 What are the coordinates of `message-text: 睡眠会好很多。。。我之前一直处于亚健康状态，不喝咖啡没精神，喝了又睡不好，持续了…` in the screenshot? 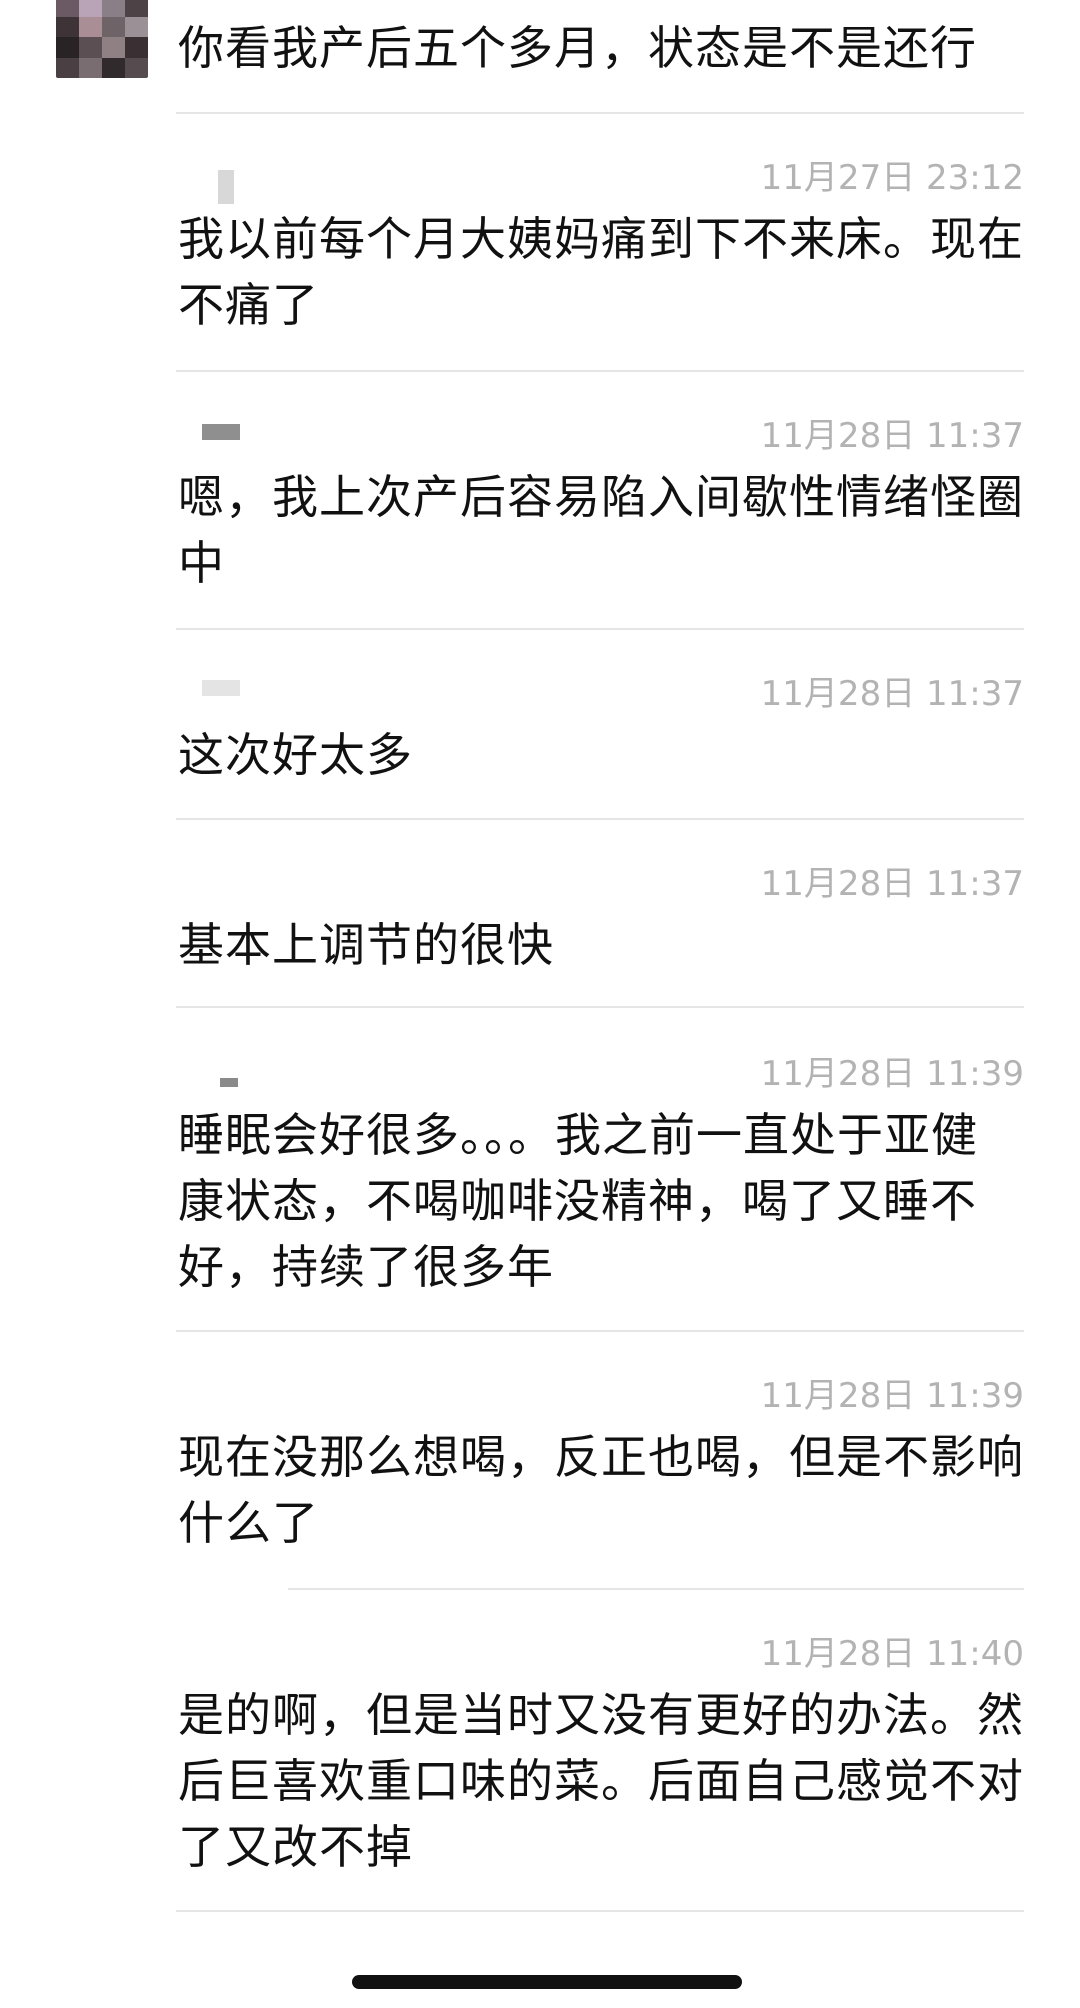 It's located at (578, 1201).